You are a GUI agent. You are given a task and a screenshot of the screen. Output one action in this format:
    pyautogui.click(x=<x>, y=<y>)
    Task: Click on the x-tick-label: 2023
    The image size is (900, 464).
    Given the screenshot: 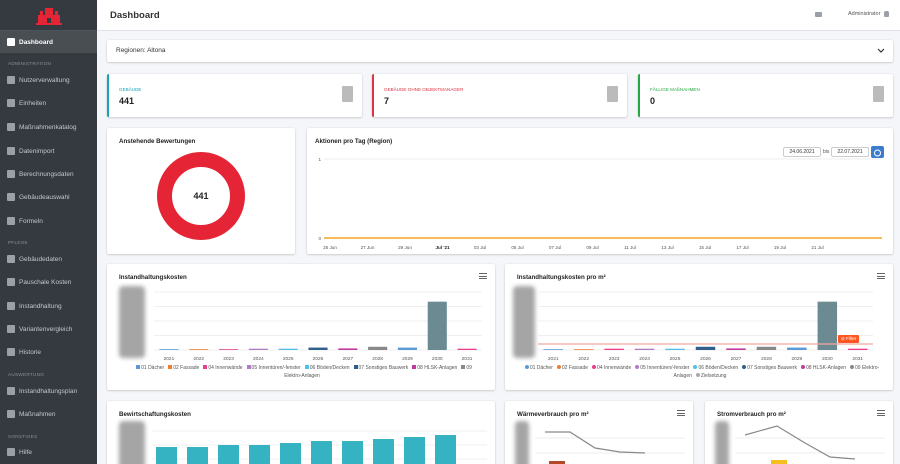 What is the action you would take?
    pyautogui.click(x=614, y=359)
    